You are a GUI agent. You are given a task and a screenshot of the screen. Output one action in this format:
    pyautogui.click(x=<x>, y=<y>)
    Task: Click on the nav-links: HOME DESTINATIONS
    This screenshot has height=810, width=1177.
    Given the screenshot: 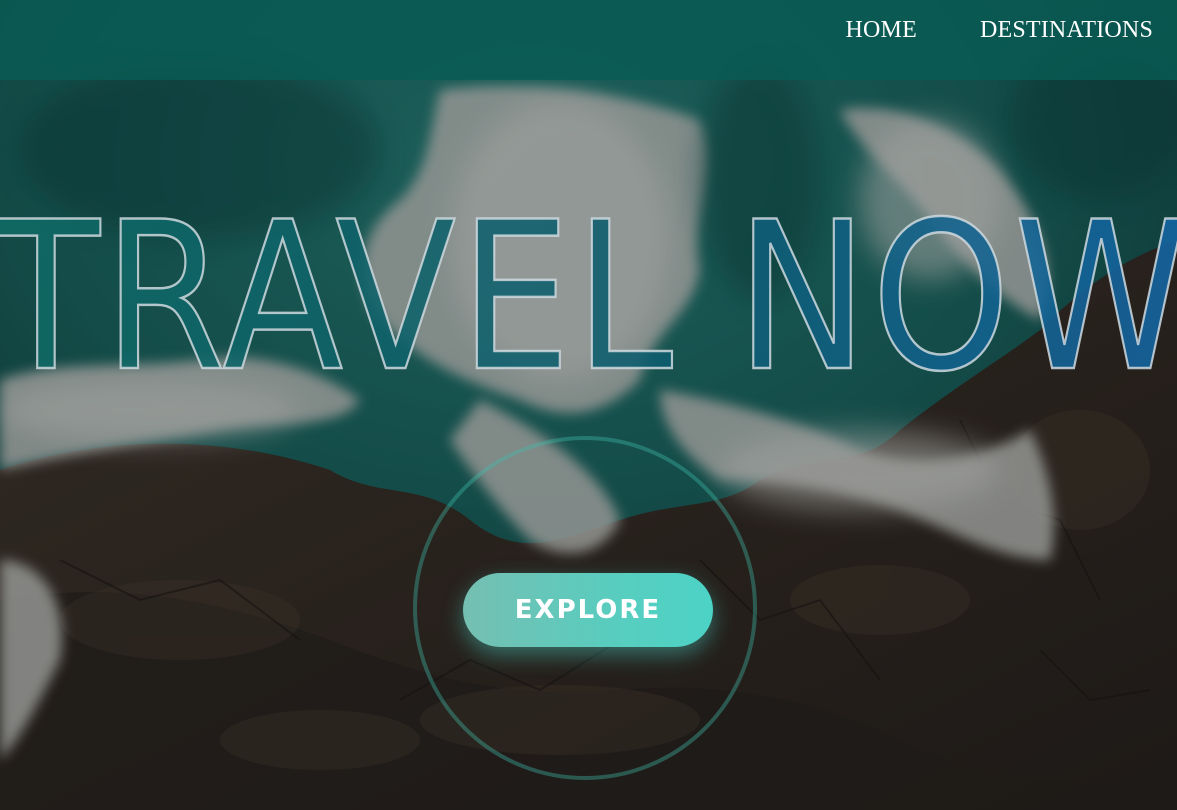 What is the action you would take?
    pyautogui.click(x=999, y=30)
    